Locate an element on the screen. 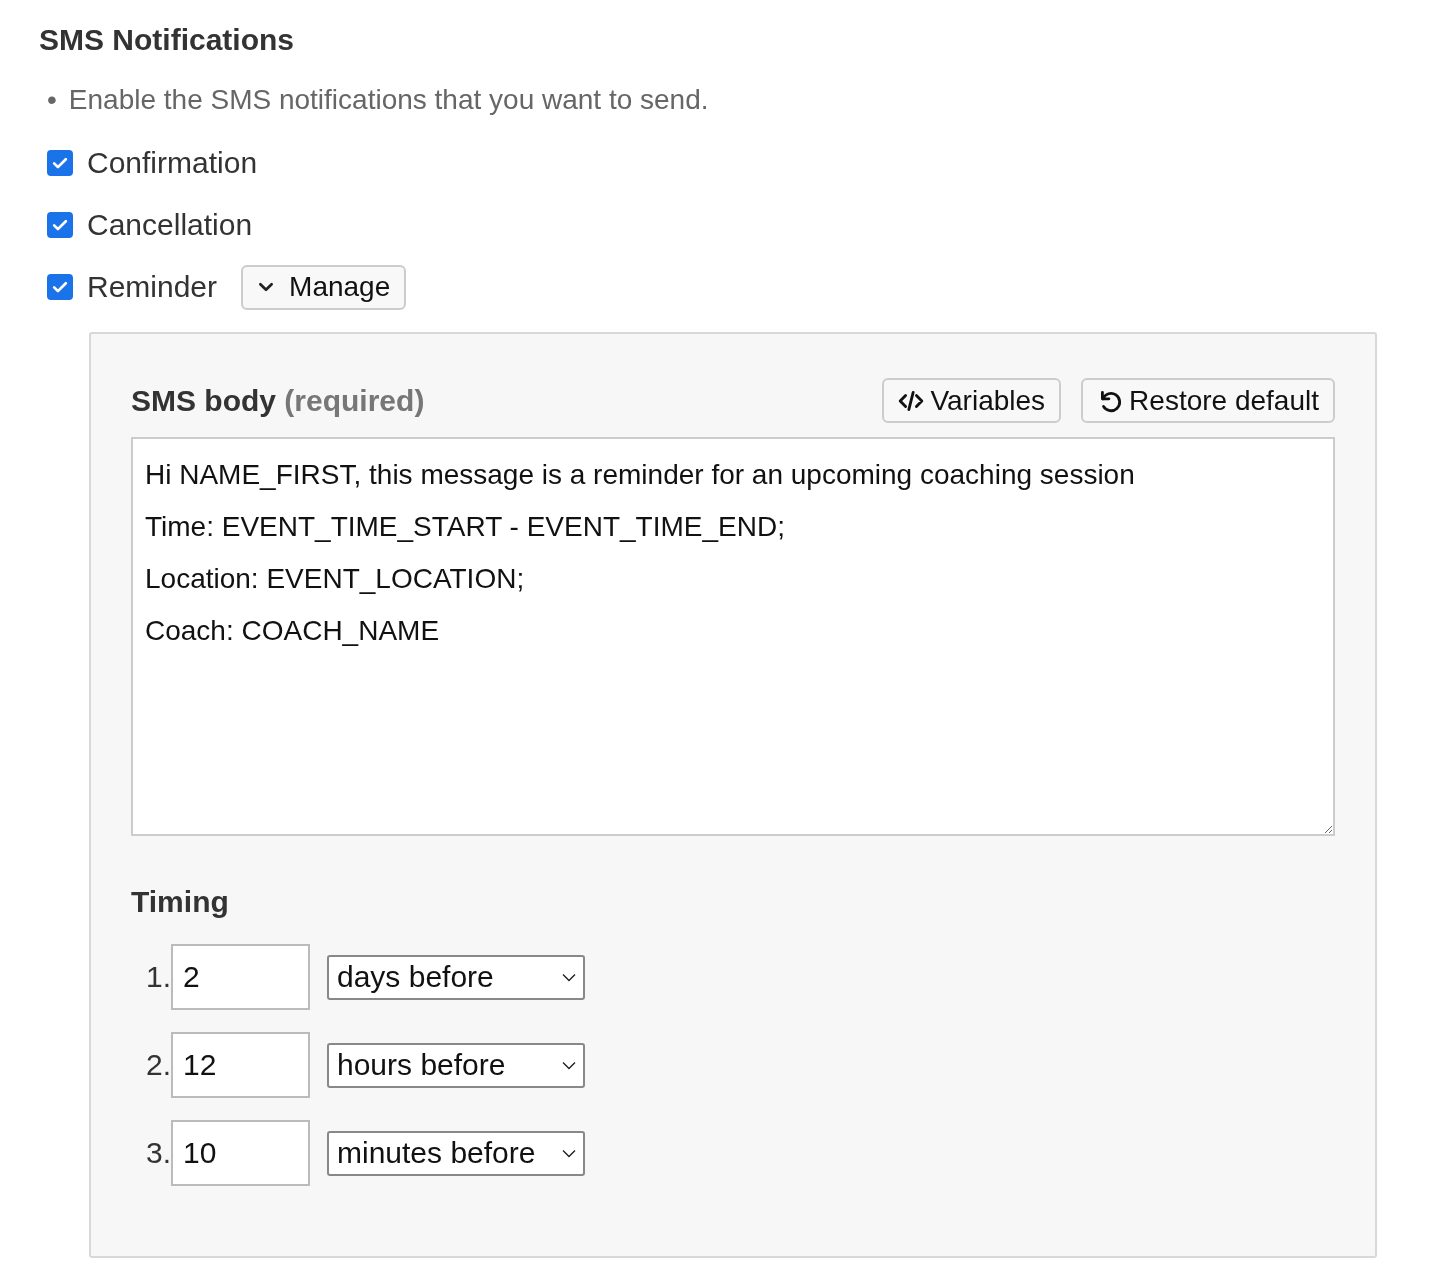 The image size is (1432, 1284). number-field: 12 is located at coordinates (240, 1065).